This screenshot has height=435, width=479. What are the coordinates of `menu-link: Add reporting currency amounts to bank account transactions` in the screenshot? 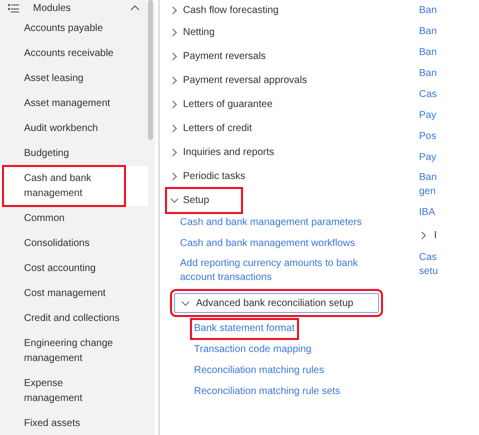 It's located at (271, 271).